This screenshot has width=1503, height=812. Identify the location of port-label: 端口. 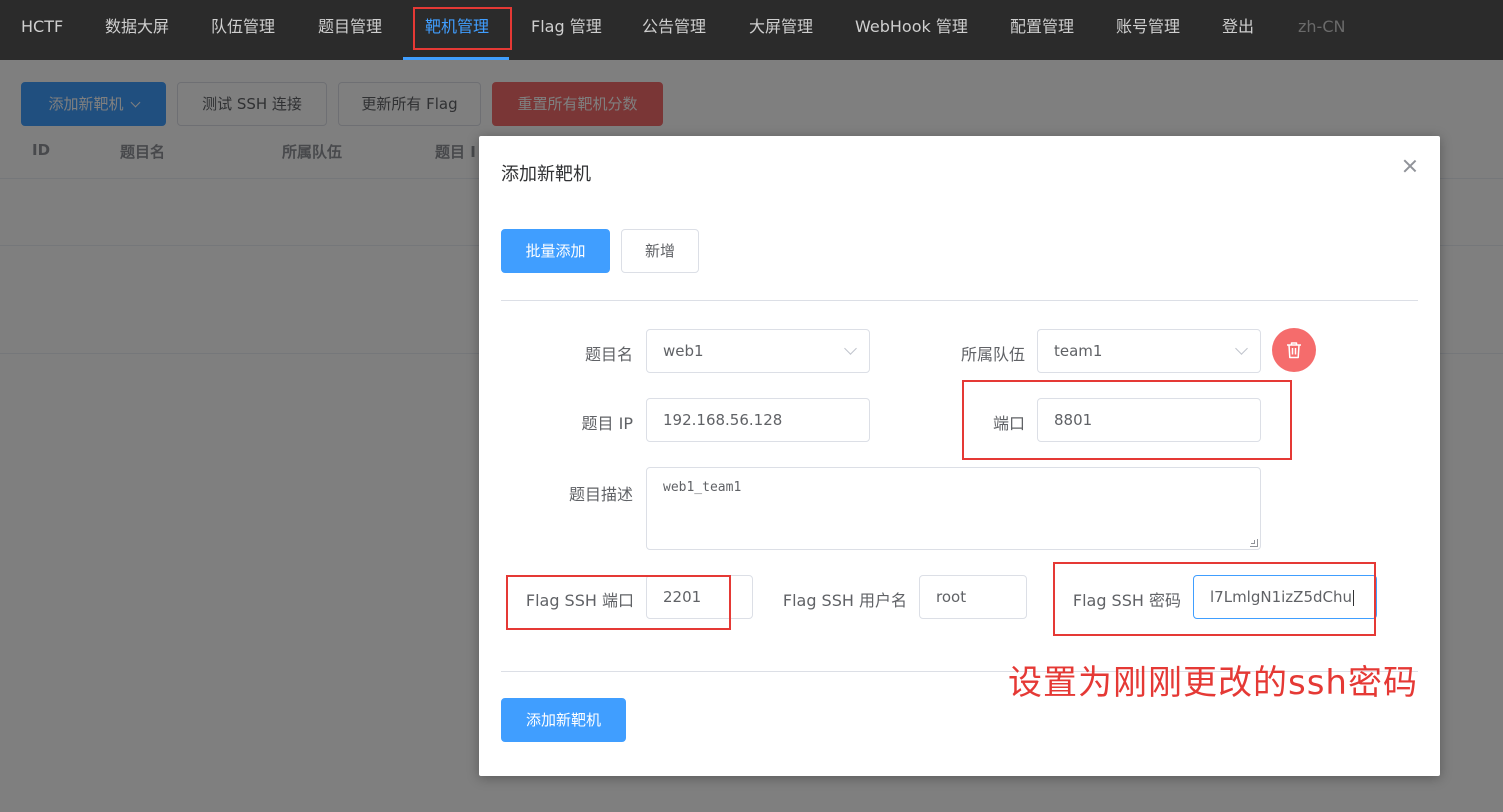
(1008, 423).